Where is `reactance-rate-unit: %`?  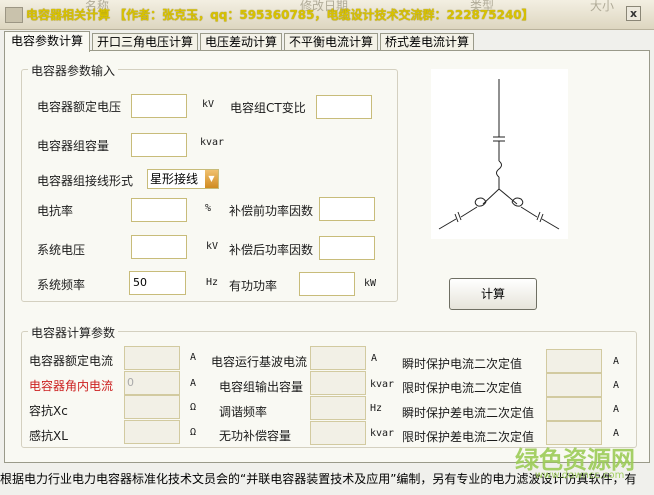
reactance-rate-unit: % is located at coordinates (208, 208).